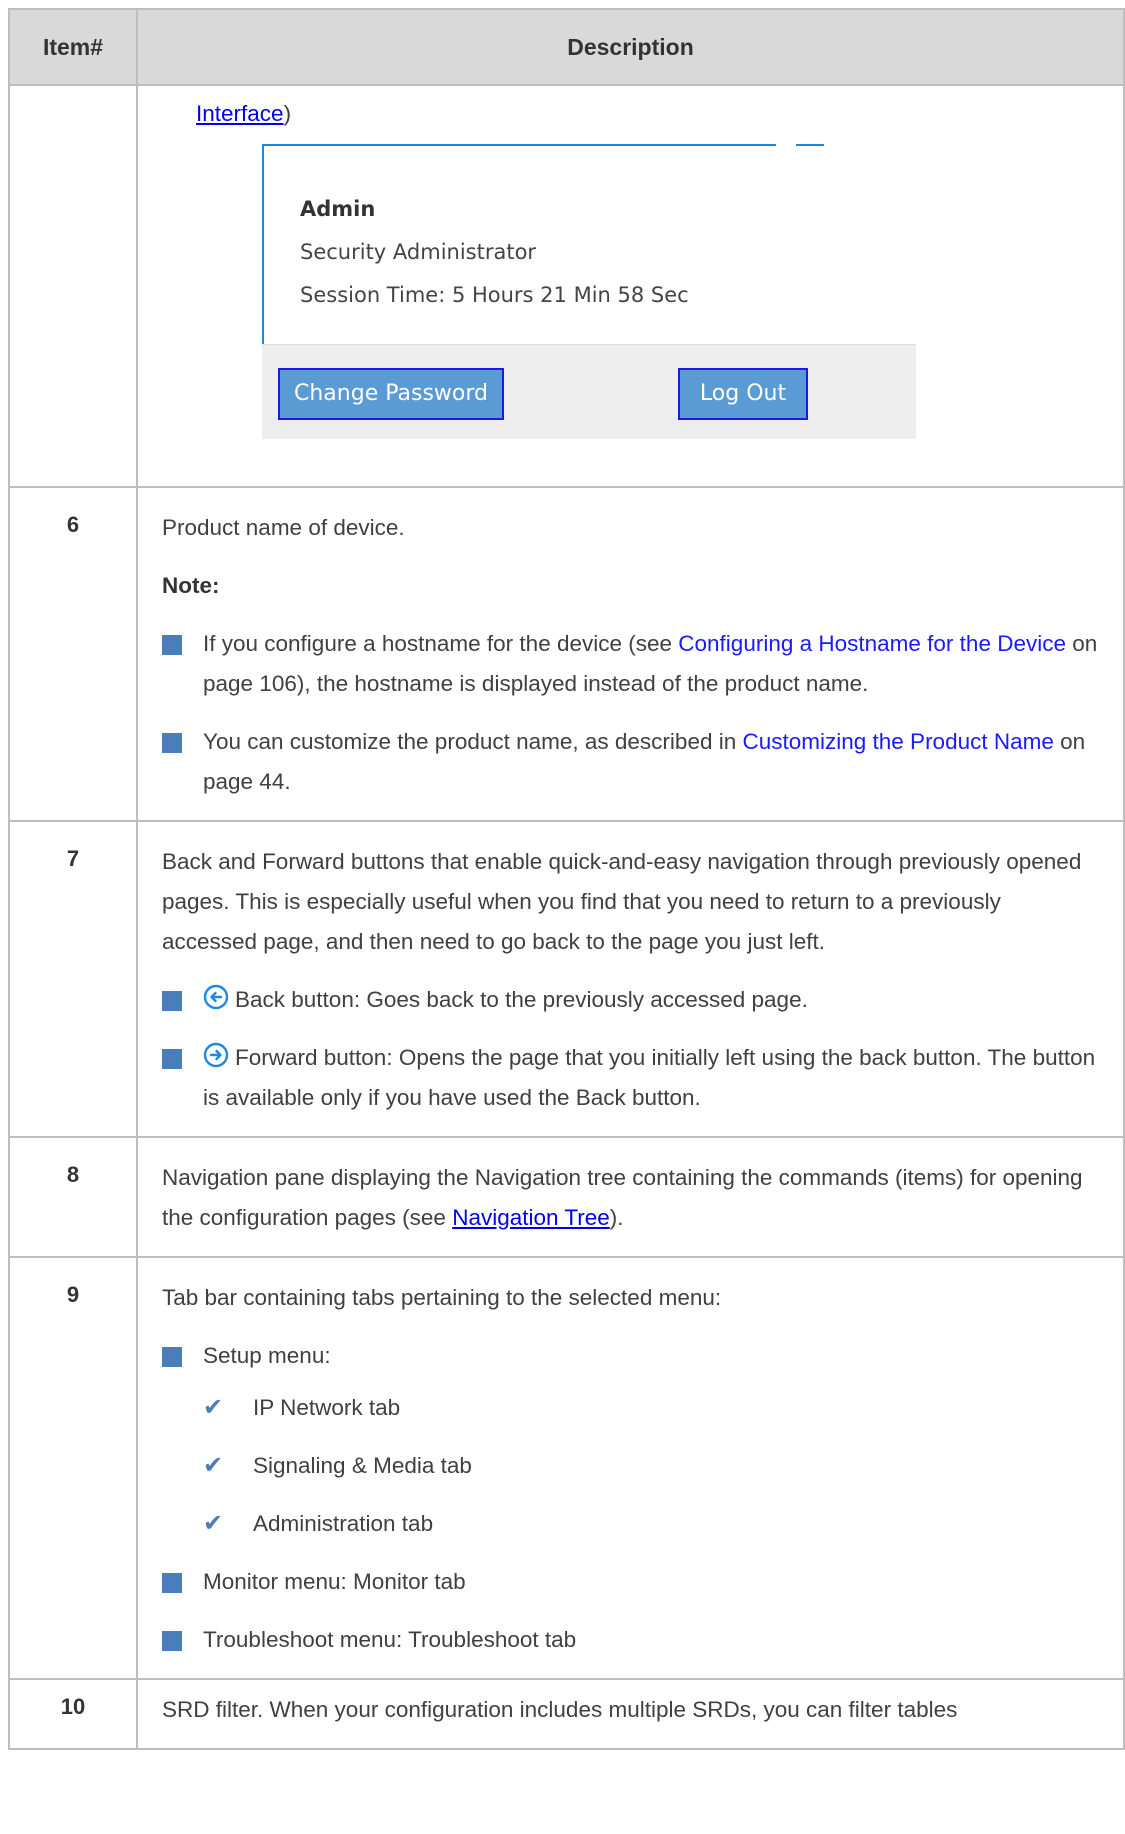  What do you see at coordinates (651, 1408) in the screenshot?
I see `list-item: ✔ IP Network tab` at bounding box center [651, 1408].